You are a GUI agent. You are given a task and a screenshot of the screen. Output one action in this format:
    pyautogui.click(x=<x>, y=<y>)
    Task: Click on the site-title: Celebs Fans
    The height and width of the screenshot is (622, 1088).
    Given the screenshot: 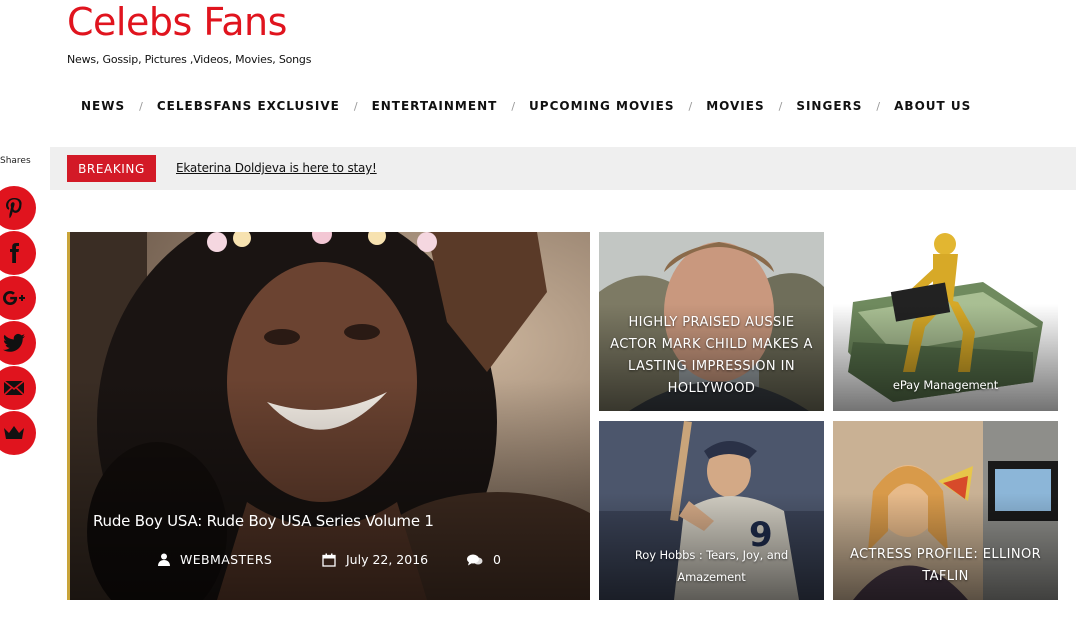 What is the action you would take?
    pyautogui.click(x=177, y=22)
    